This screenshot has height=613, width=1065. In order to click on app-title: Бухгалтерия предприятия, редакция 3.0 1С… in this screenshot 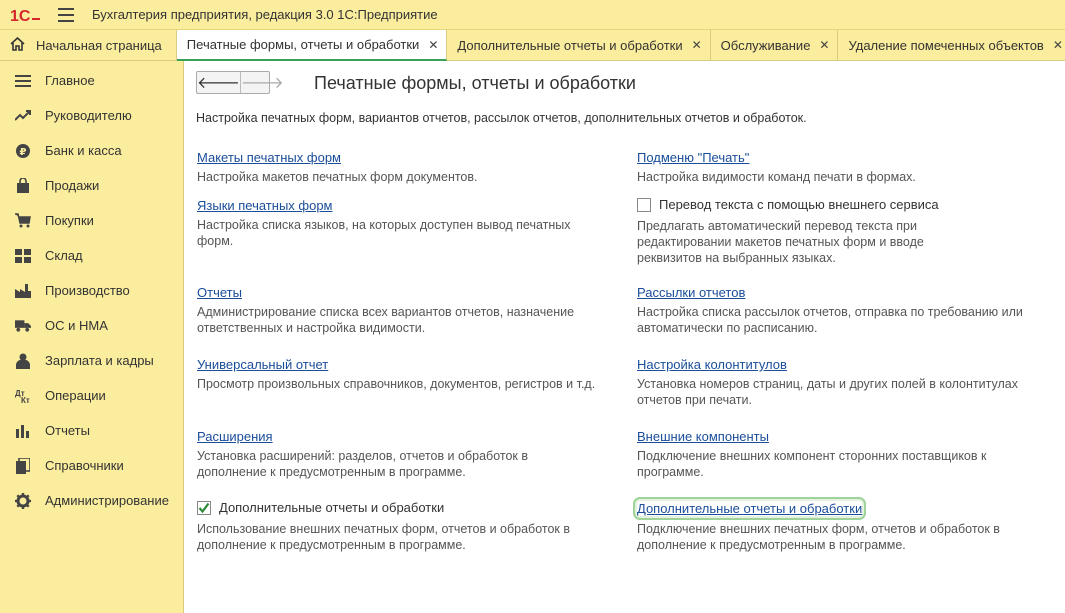, I will do `click(265, 14)`.